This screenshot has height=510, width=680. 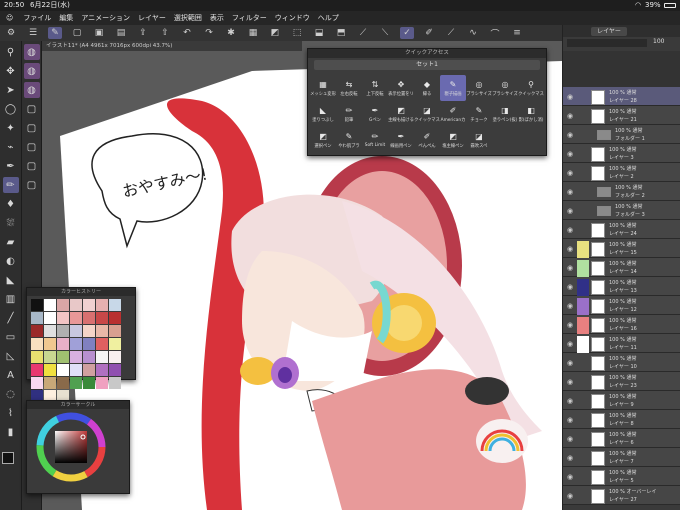 I want to click on layer-row: ◉ 100 % 通常 レイヤー 6, so click(x=621, y=438).